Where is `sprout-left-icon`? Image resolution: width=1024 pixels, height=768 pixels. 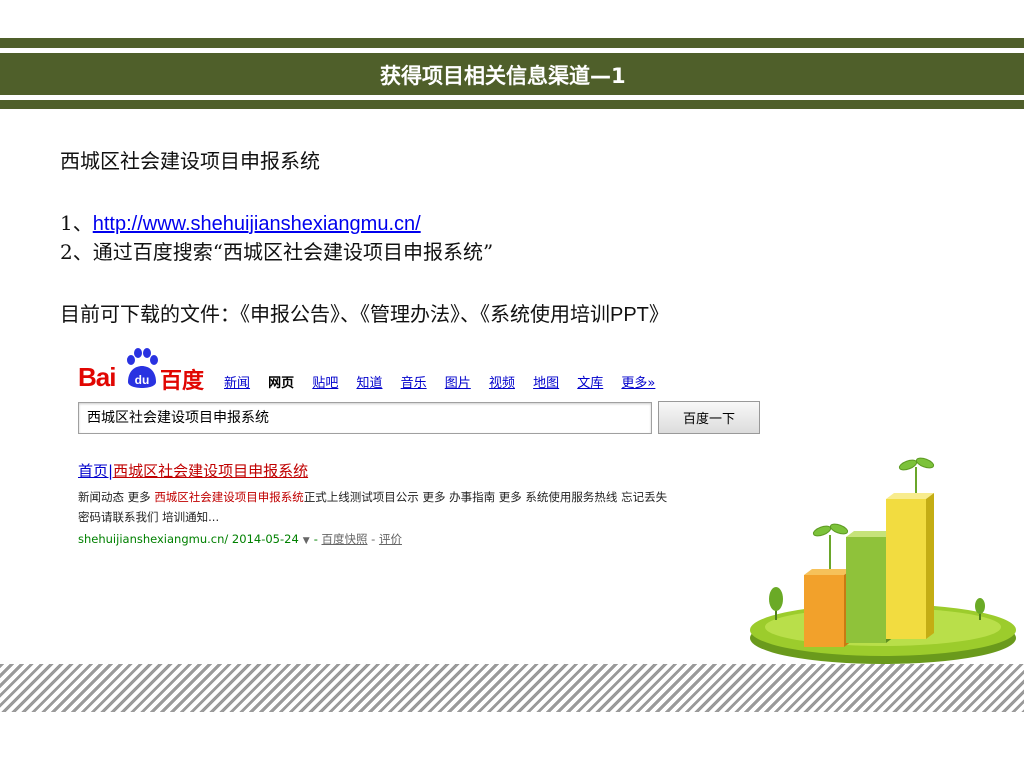
sprout-left-icon is located at coordinates (830, 546).